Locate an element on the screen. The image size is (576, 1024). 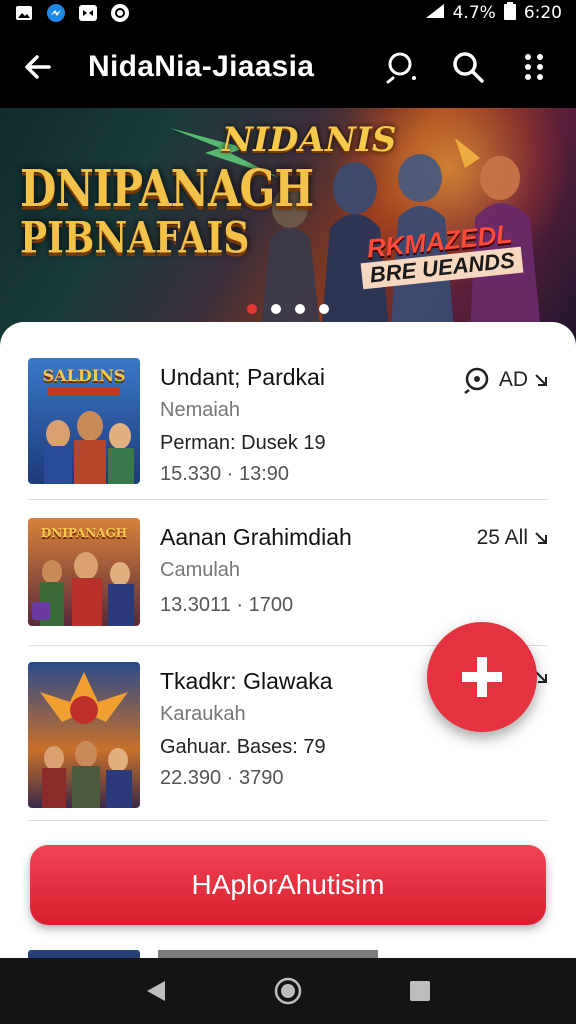
item-subtitle: Nemaiah is located at coordinates (200, 410).